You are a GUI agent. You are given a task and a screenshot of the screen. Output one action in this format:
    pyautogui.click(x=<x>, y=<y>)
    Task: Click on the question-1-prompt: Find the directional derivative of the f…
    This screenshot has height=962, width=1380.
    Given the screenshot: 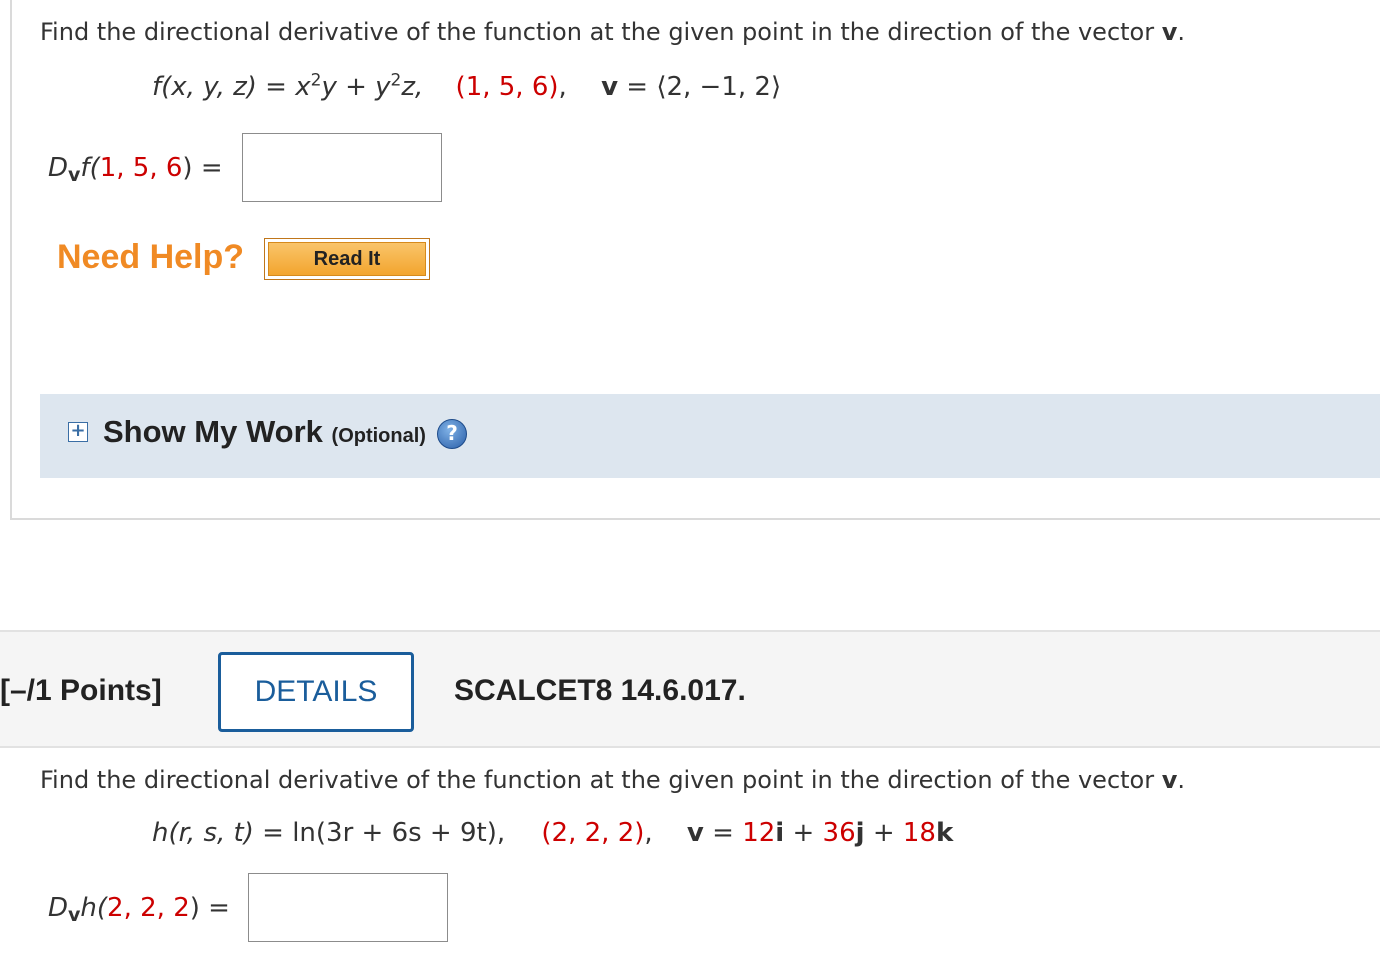 What is the action you would take?
    pyautogui.click(x=612, y=32)
    